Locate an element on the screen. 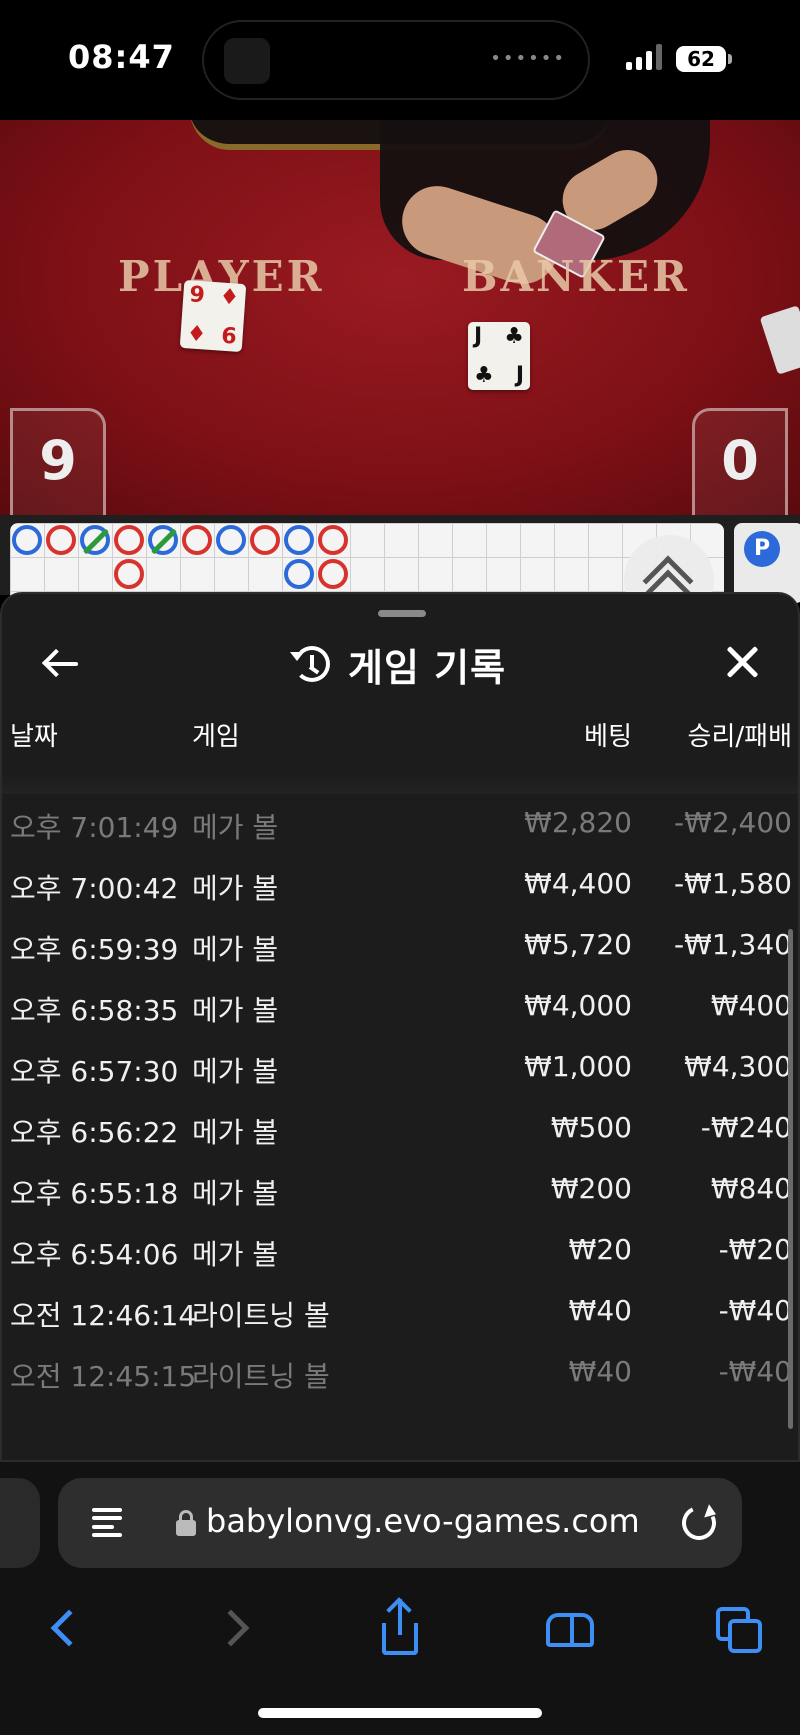 The image size is (800, 1735). row-time: 오전 12:46:14 is located at coordinates (103, 1315).